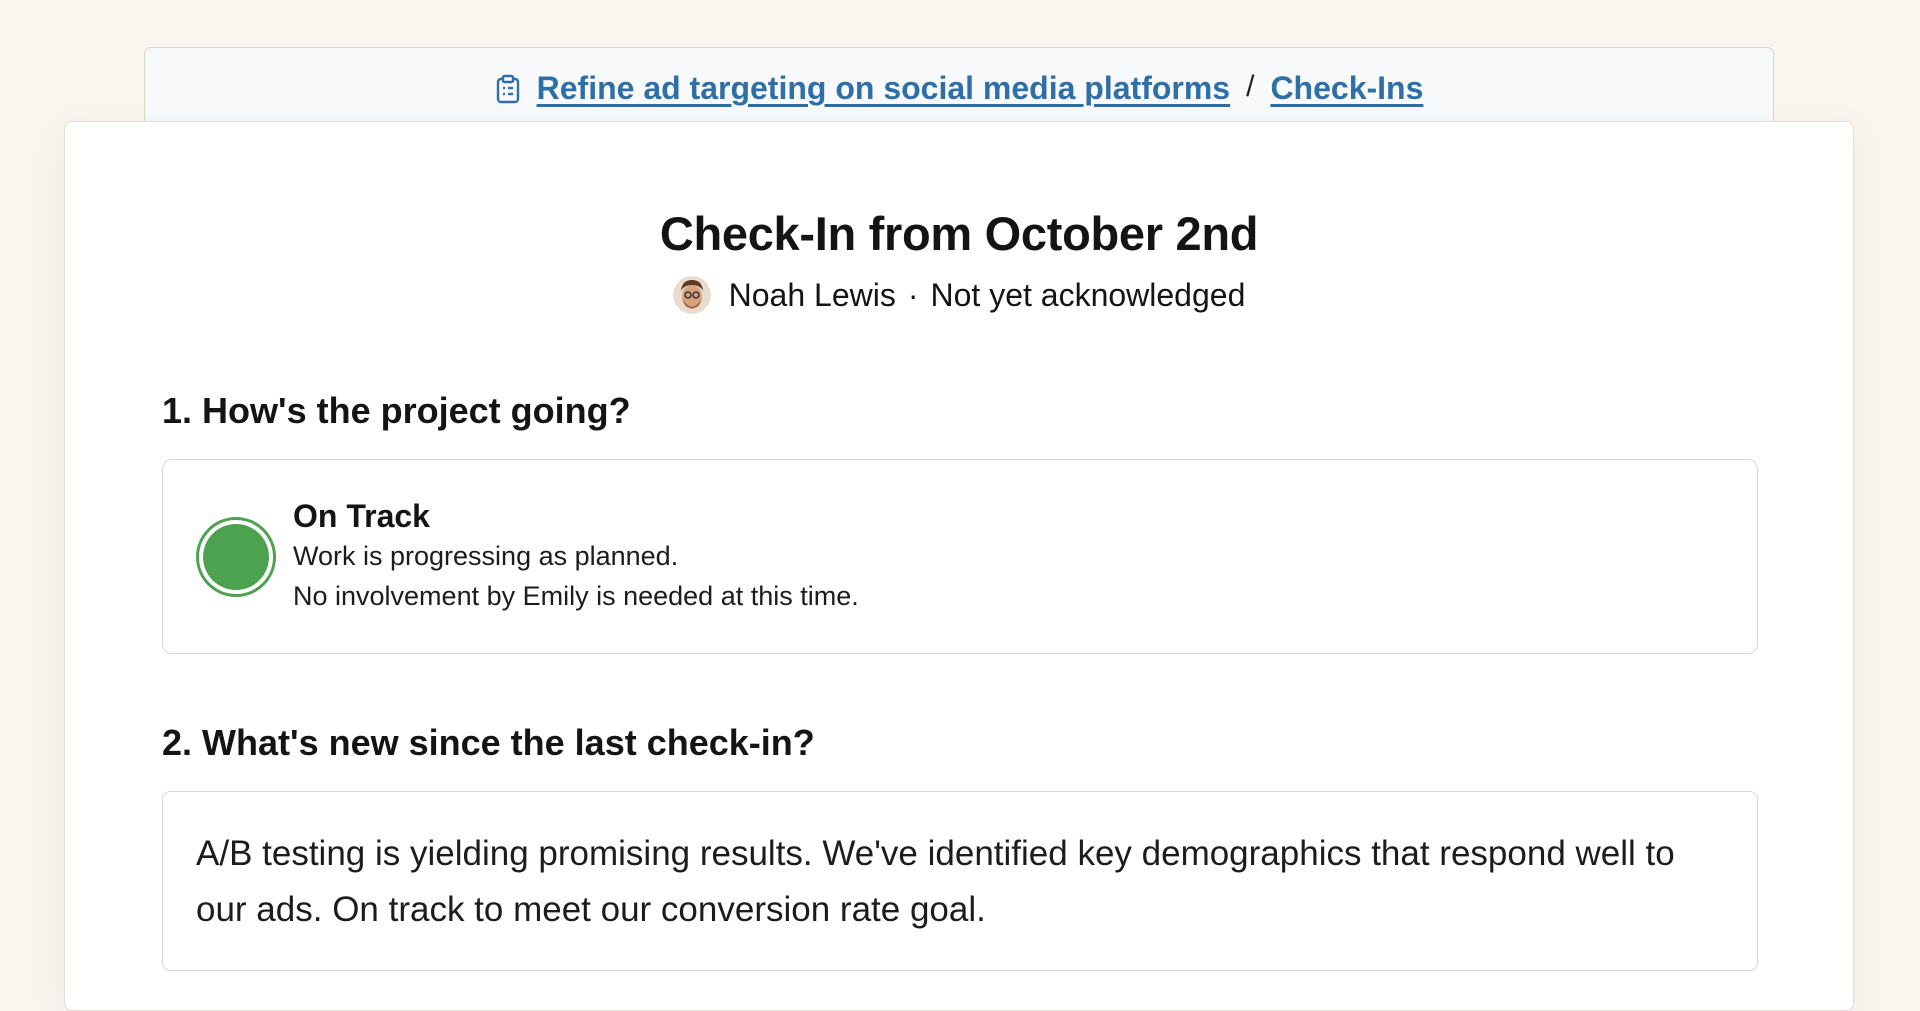 This screenshot has width=1920, height=1011. Describe the element at coordinates (959, 233) in the screenshot. I see `page-title: Check-In from October 2nd` at that location.